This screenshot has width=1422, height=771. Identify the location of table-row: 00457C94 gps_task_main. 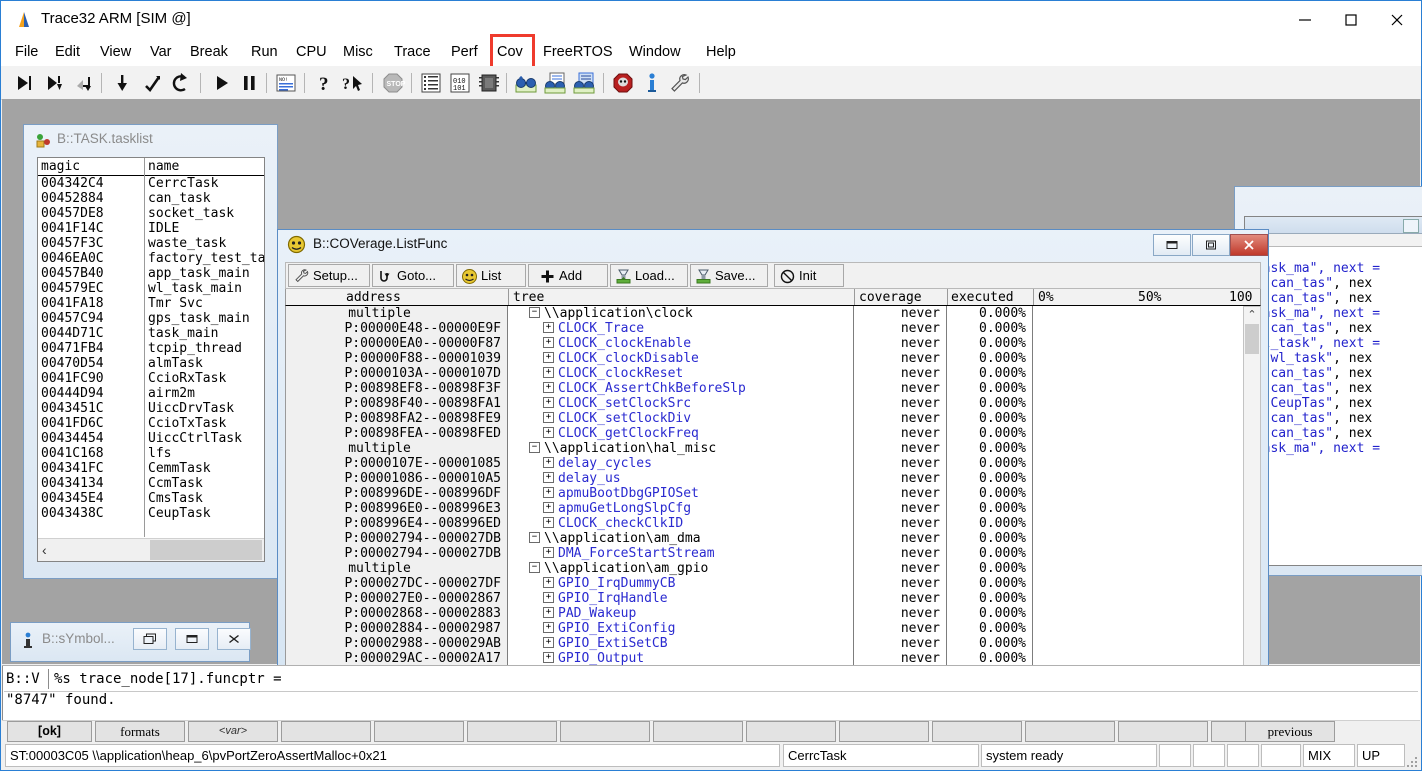
(151, 318).